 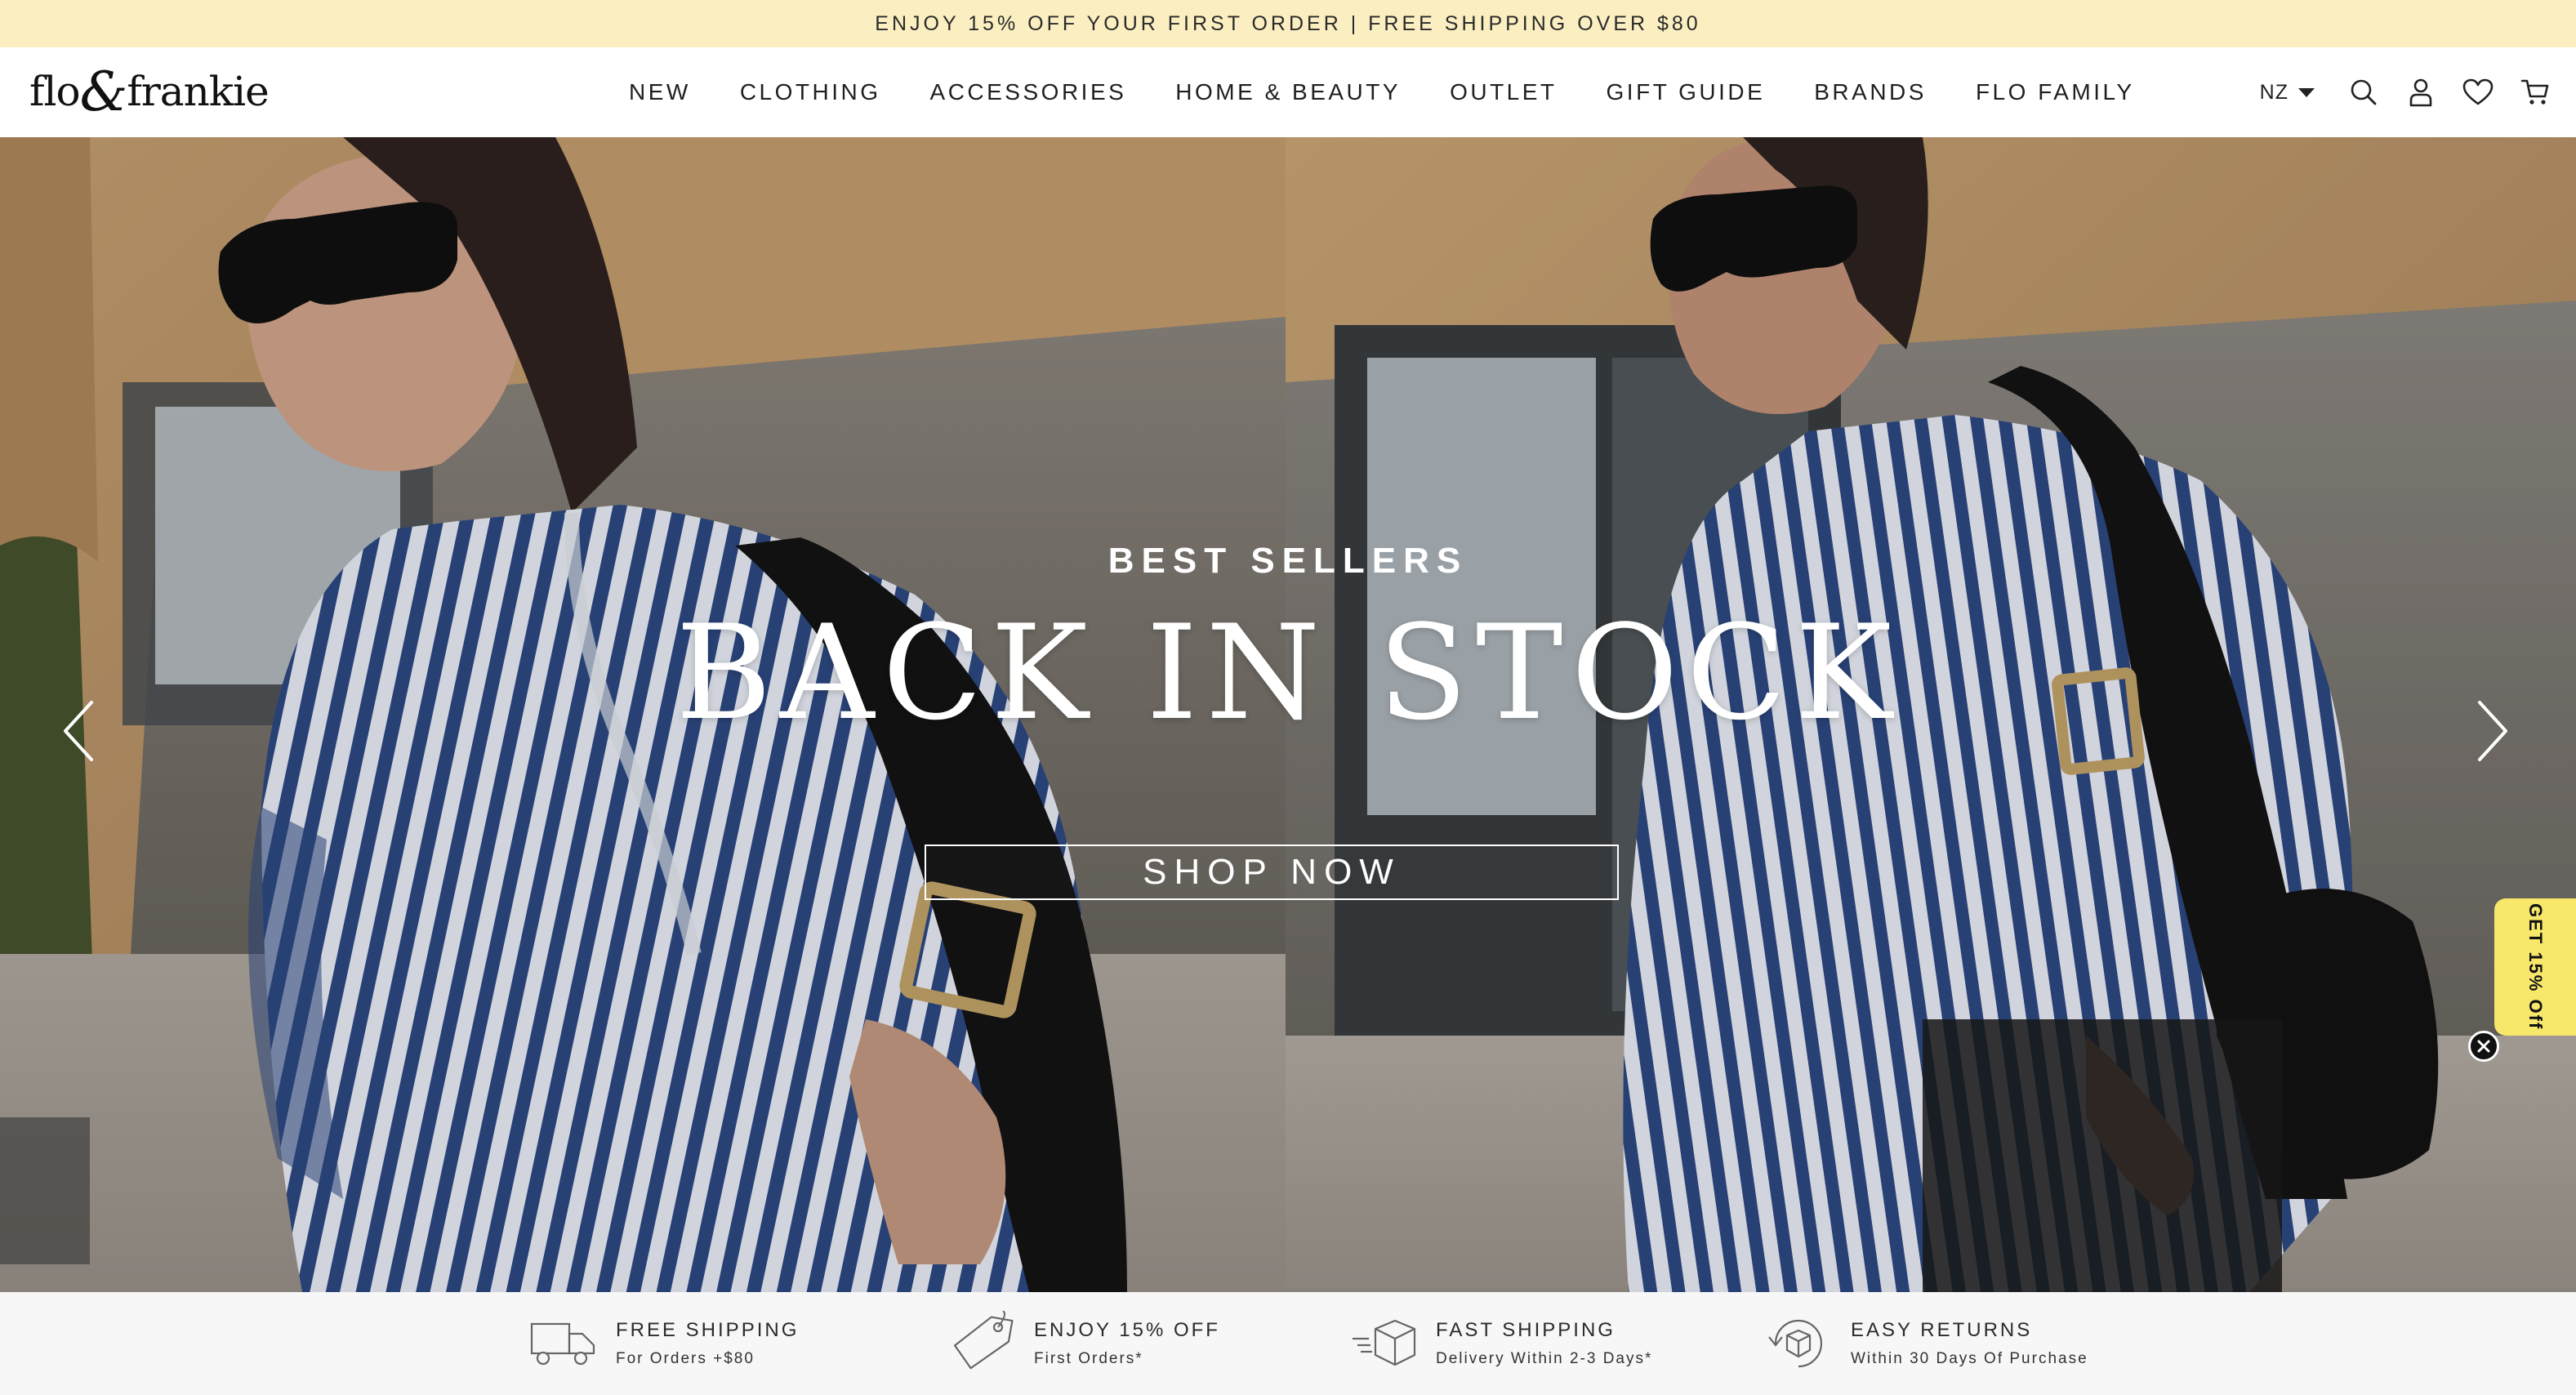 I want to click on returns-box-icon, so click(x=1798, y=1343).